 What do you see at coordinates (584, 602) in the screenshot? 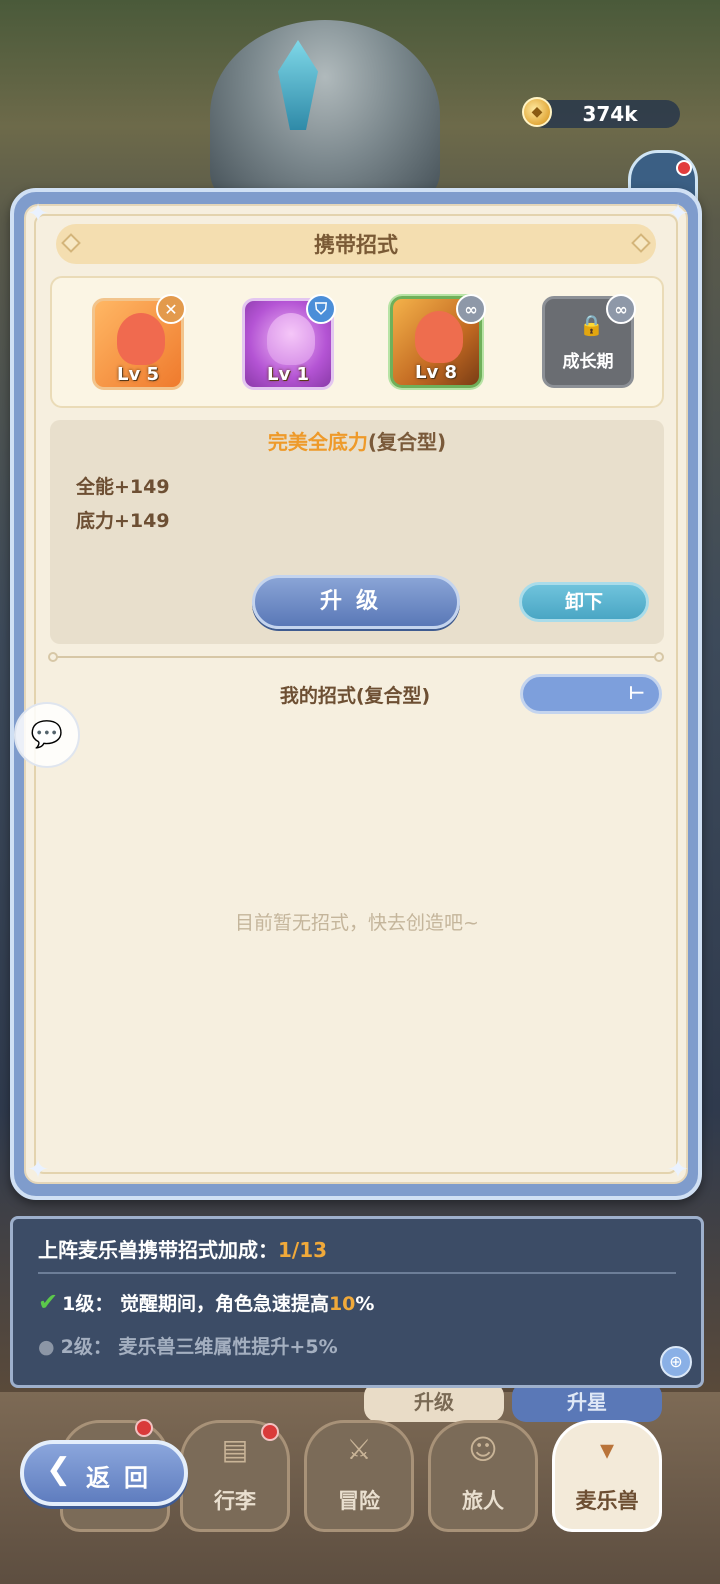
I see `unequip-button: 卸下` at bounding box center [584, 602].